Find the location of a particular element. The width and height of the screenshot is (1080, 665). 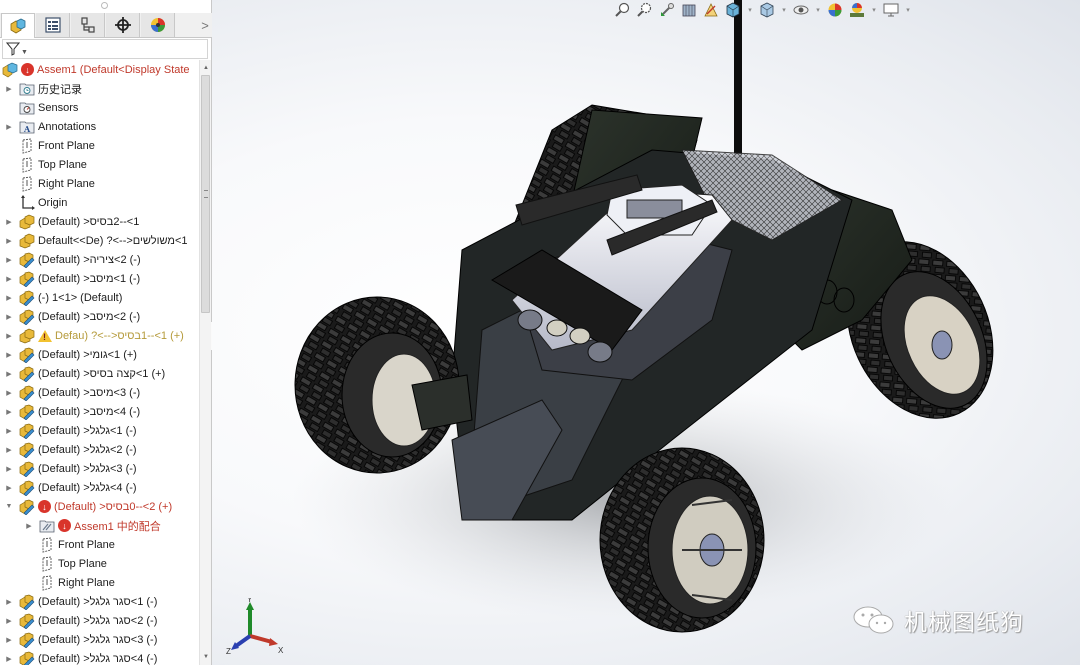

tree-item: ▶ (-) 3>סגר גלגל< (Default) is located at coordinates (81, 639).